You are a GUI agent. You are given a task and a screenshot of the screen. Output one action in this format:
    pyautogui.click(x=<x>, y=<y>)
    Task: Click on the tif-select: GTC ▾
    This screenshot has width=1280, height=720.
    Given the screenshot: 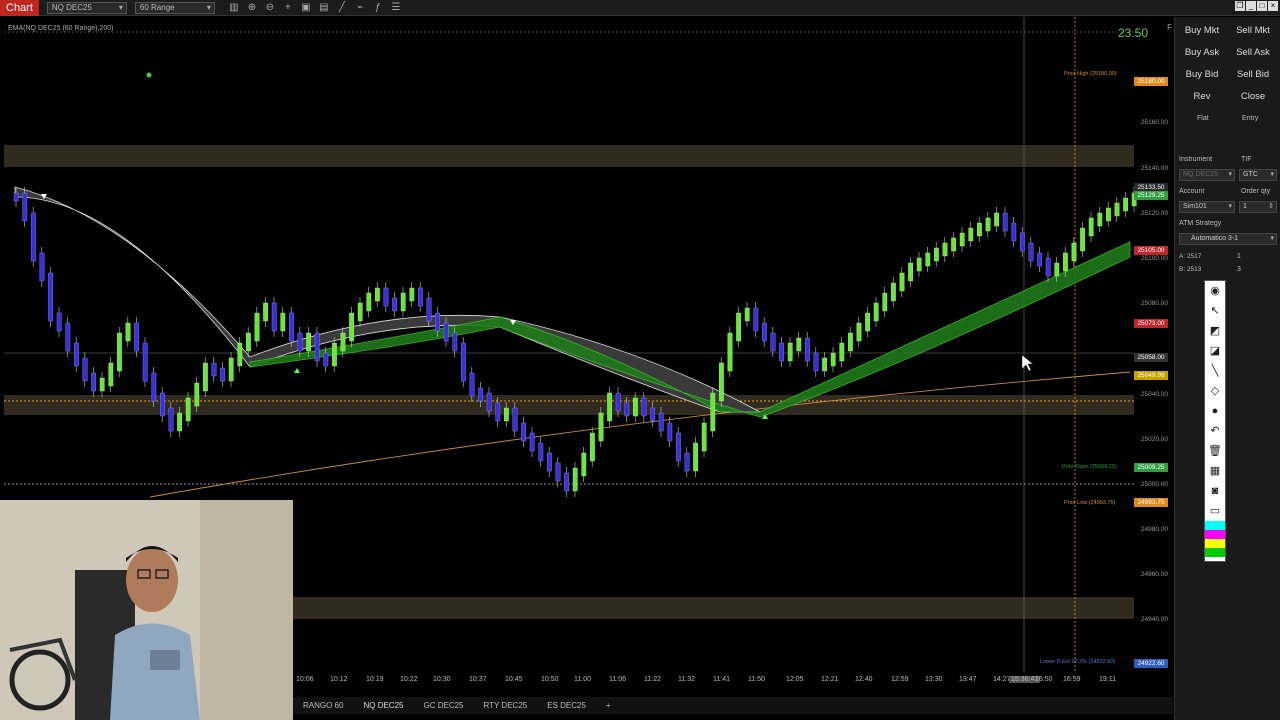 What is the action you would take?
    pyautogui.click(x=1258, y=175)
    